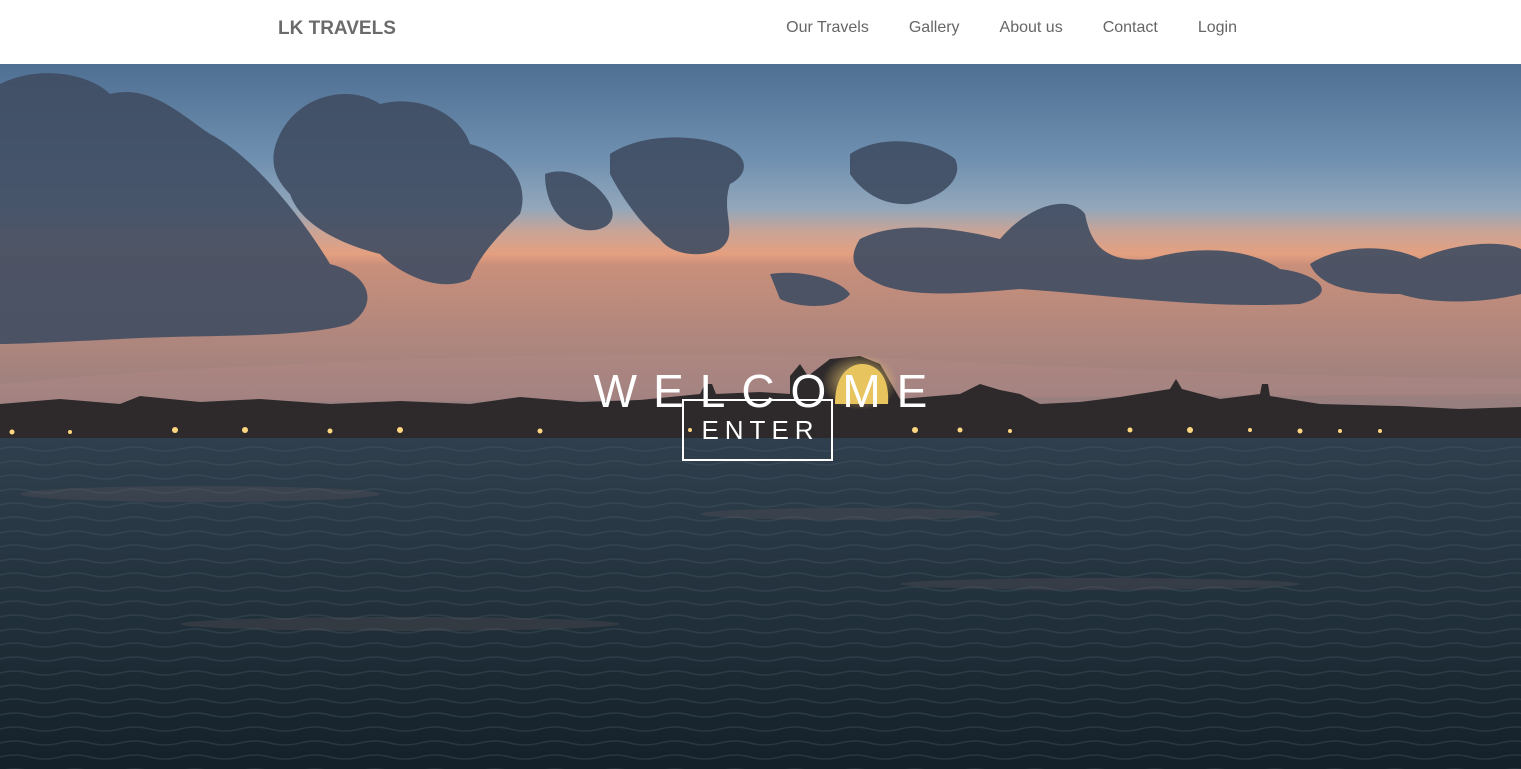 Image resolution: width=1521 pixels, height=769 pixels. I want to click on enter-button: ENTER, so click(757, 430).